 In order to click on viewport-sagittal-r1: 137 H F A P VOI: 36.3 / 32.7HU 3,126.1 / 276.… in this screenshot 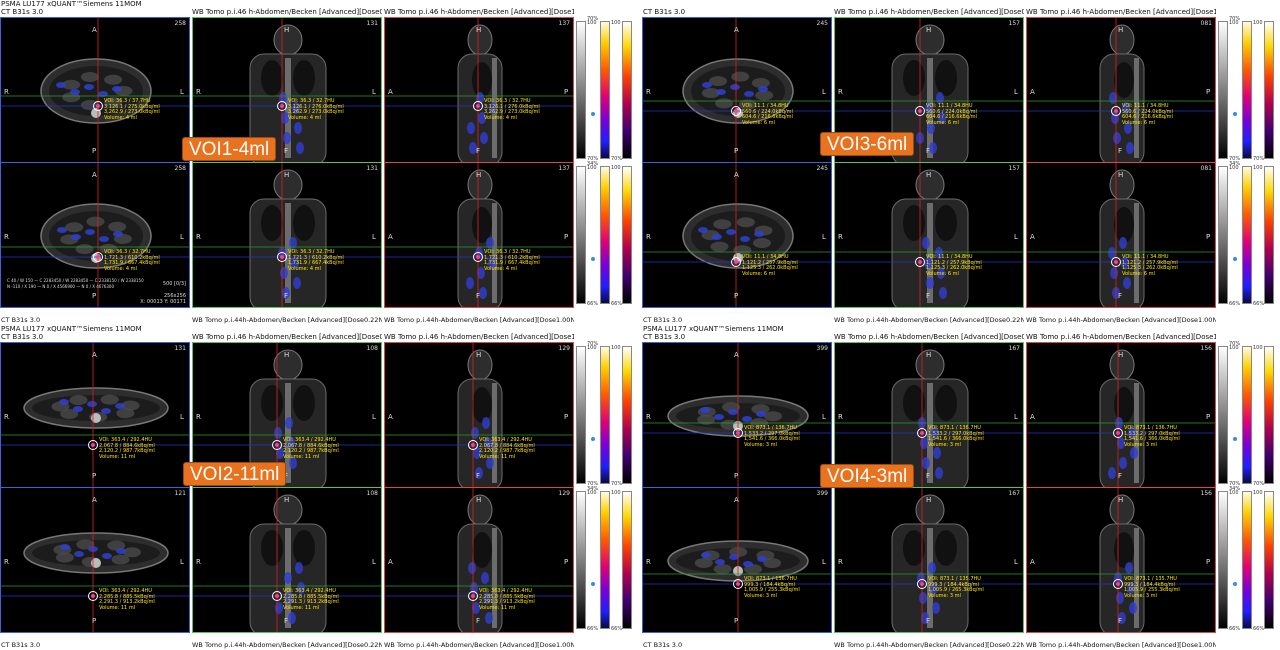, I will do `click(479, 90)`.